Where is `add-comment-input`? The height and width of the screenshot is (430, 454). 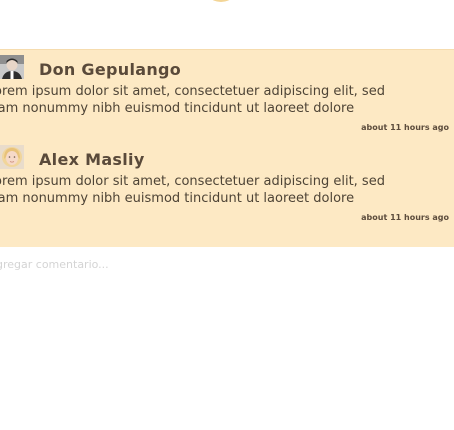
add-comment-input is located at coordinates (148, 264).